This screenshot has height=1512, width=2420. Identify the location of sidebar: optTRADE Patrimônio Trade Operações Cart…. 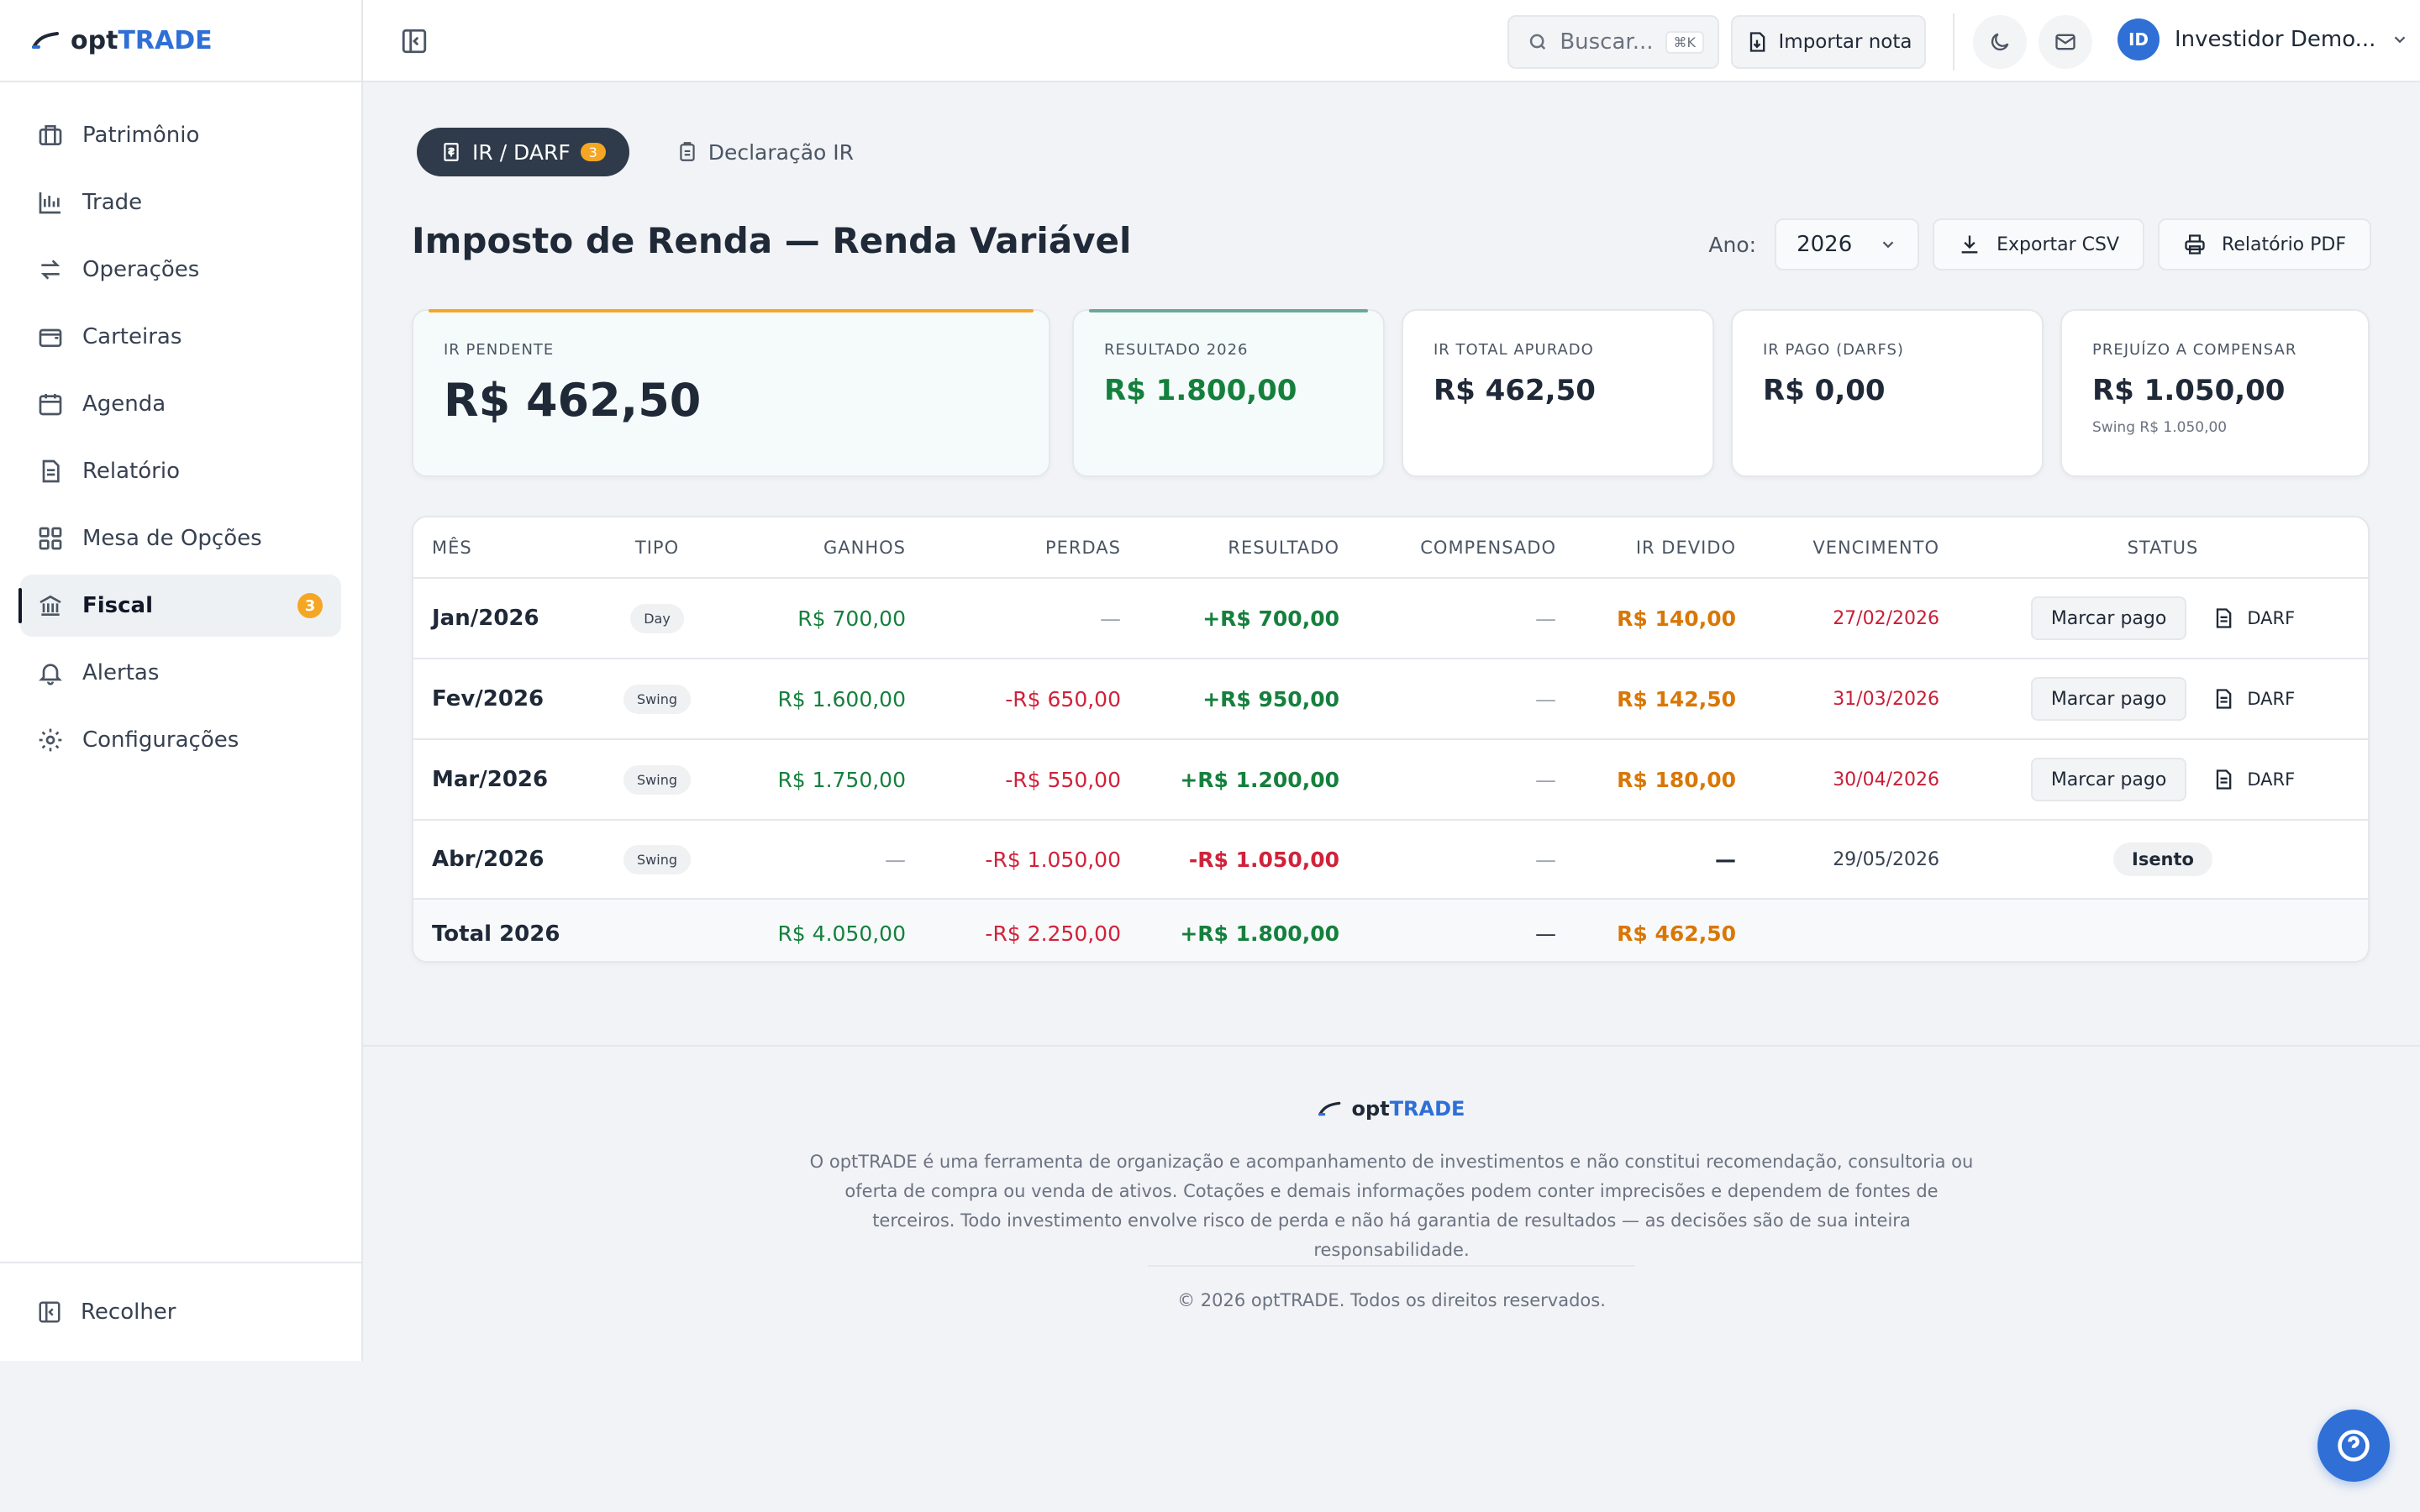
(181, 680).